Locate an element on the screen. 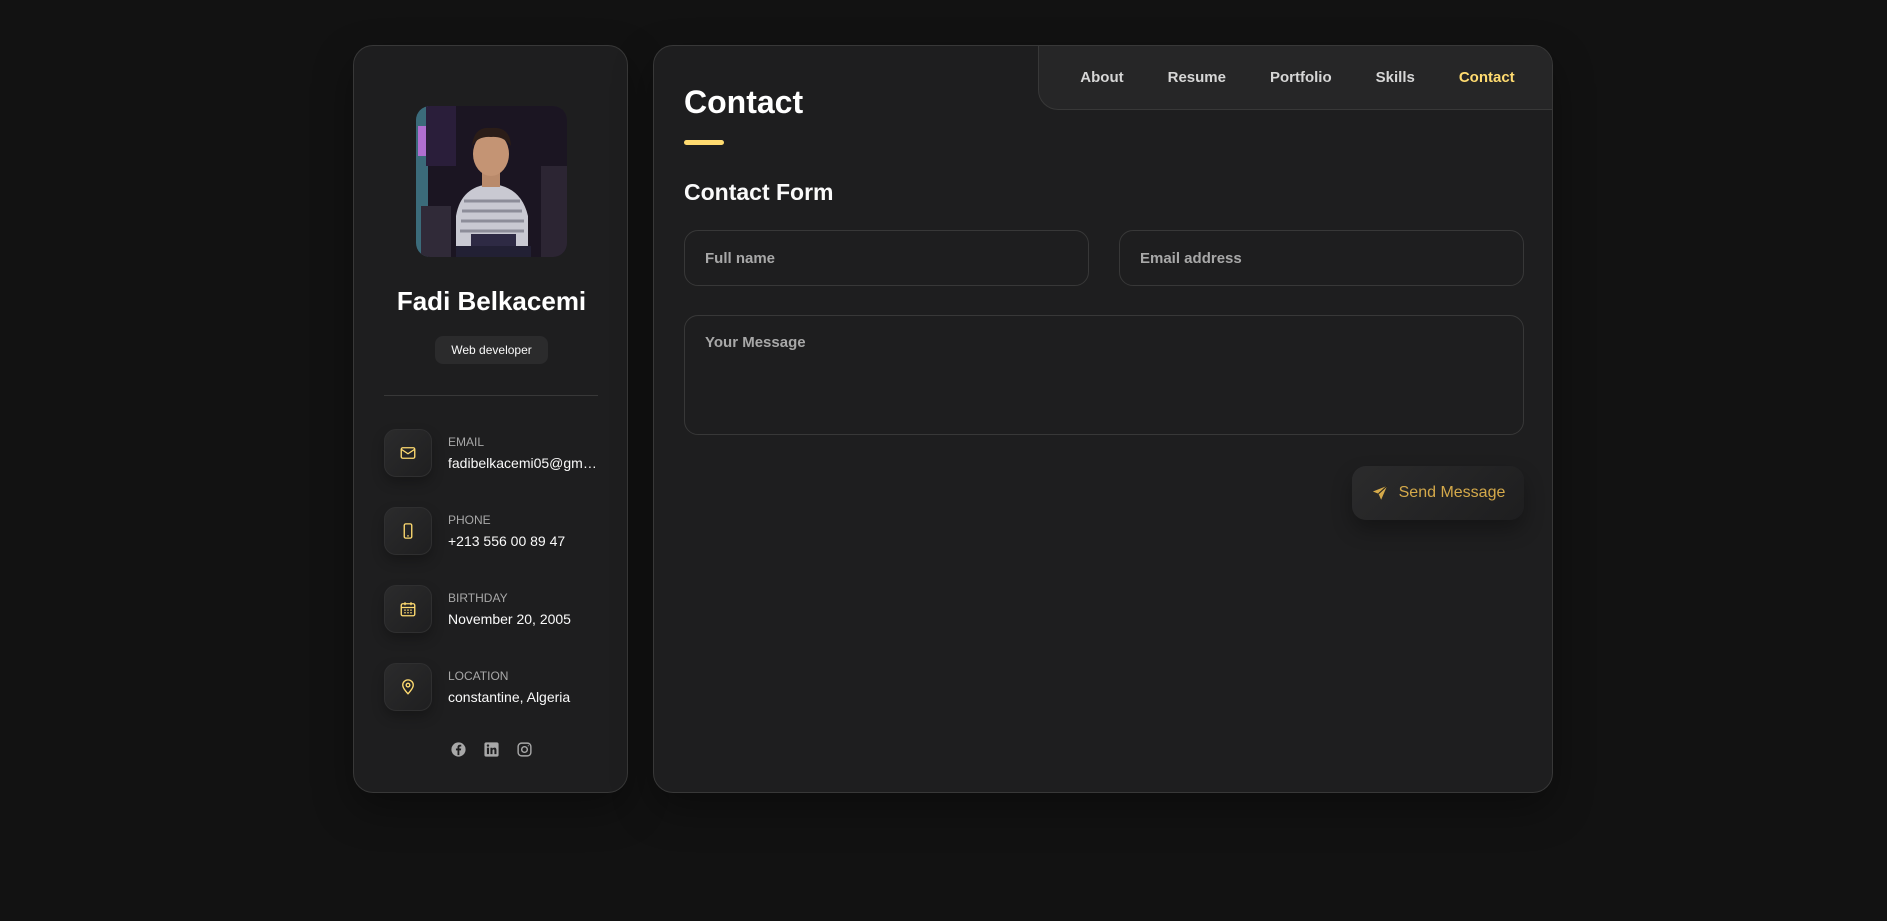 This screenshot has width=1887, height=921. form-title: Contact Form is located at coordinates (759, 192).